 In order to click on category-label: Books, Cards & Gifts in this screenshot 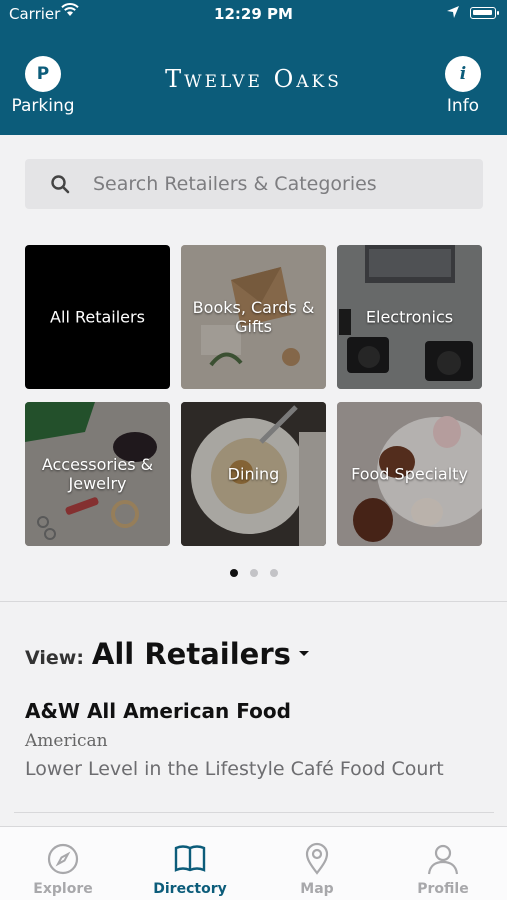, I will do `click(253, 317)`.